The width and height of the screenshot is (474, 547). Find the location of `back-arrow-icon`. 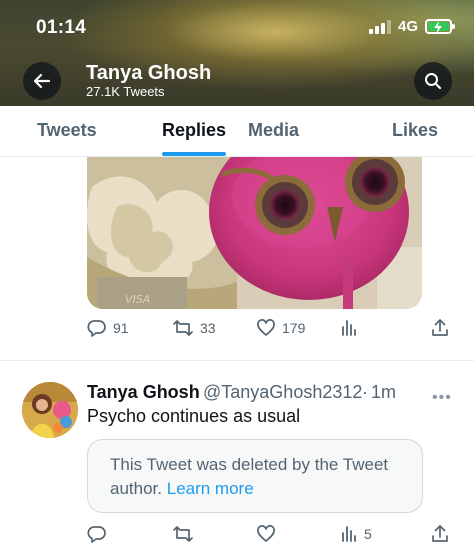

back-arrow-icon is located at coordinates (42, 81).